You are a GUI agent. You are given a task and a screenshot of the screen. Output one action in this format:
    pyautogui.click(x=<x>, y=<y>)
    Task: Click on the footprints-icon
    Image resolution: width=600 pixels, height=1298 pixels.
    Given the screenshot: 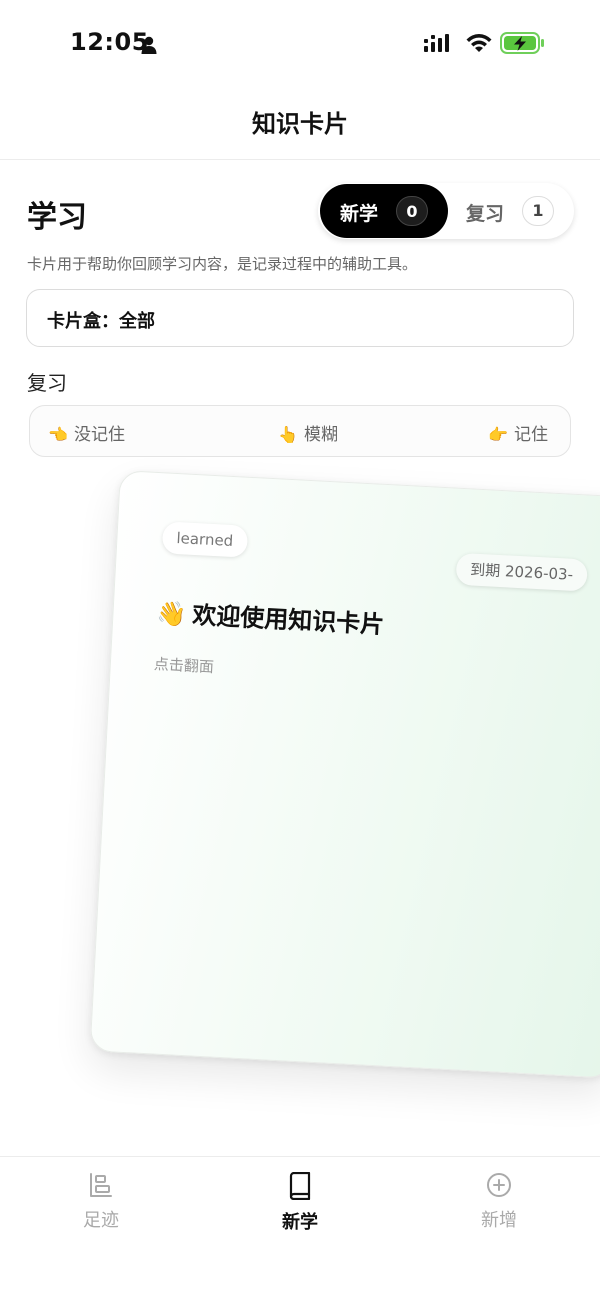 What is the action you would take?
    pyautogui.click(x=101, y=1185)
    